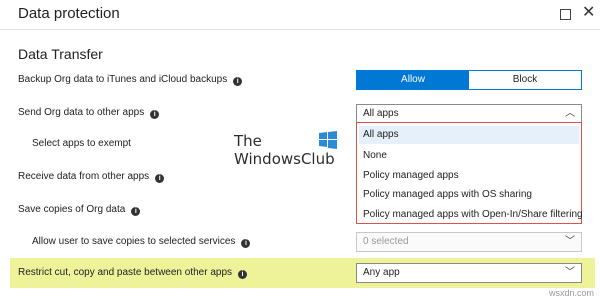  Describe the element at coordinates (69, 13) in the screenshot. I see `window-title: Data protection` at that location.